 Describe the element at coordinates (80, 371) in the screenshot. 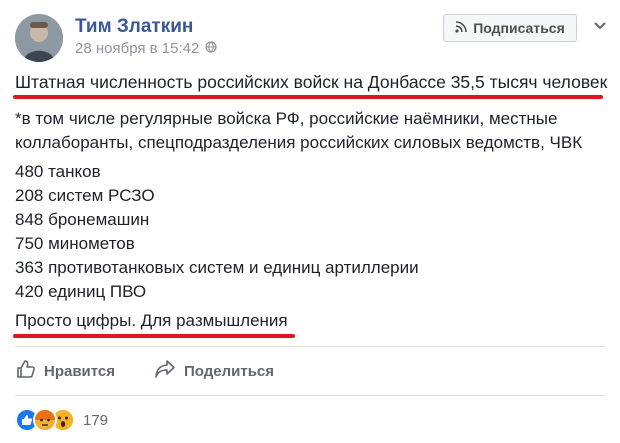

I see `like-label: Нравится` at that location.